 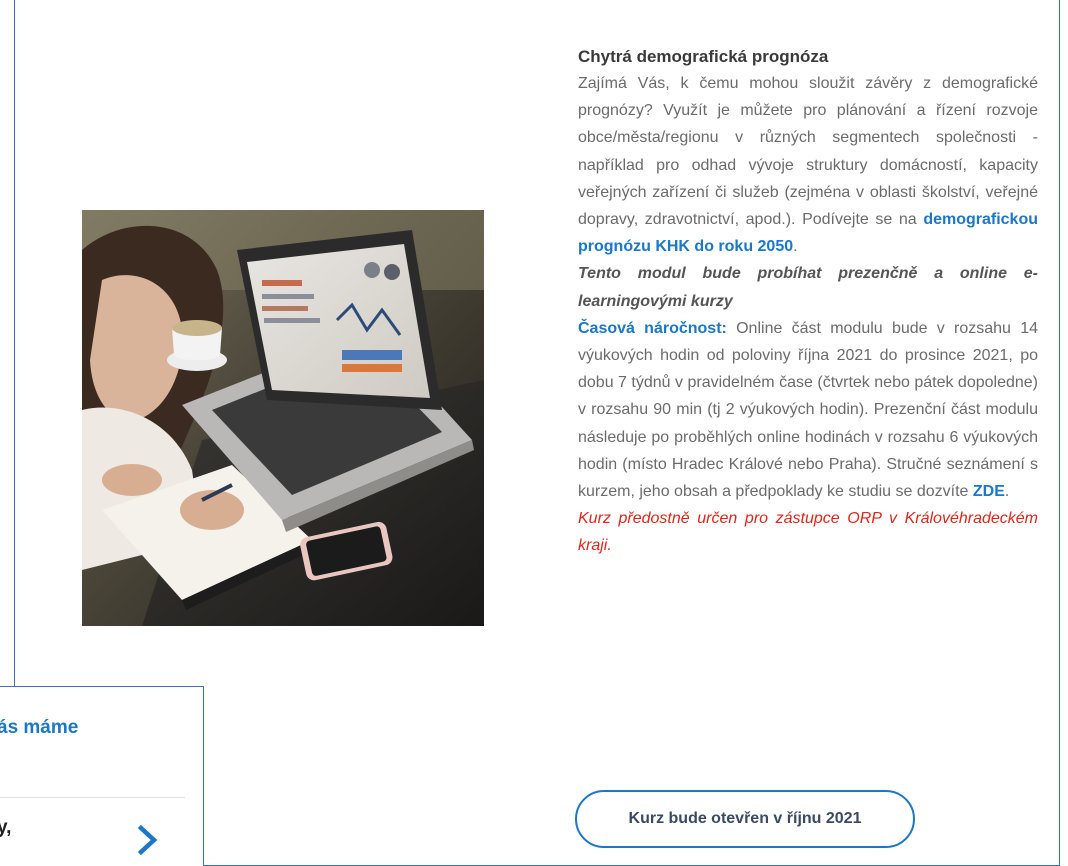 I want to click on details-link: ZDE, so click(x=989, y=491).